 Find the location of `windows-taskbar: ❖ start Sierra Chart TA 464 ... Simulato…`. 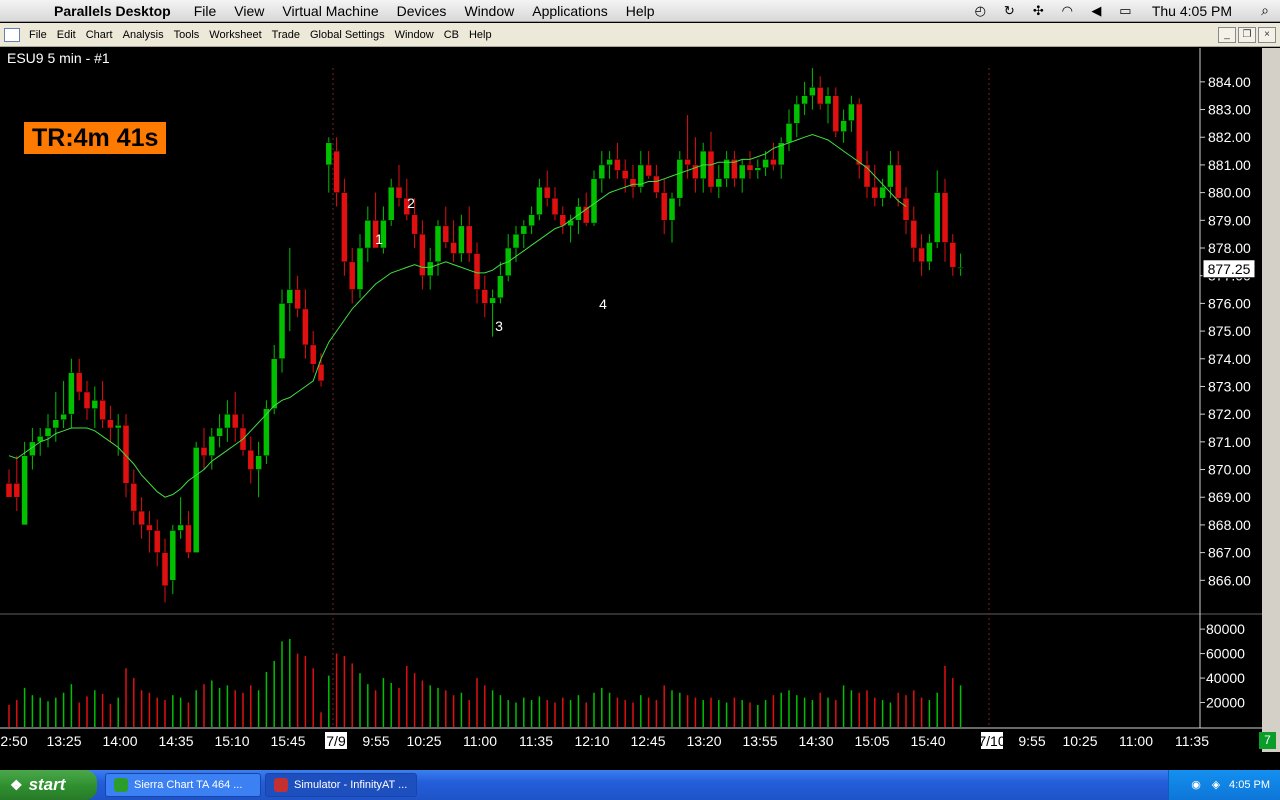

windows-taskbar: ❖ start Sierra Chart TA 464 ... Simulato… is located at coordinates (640, 785).